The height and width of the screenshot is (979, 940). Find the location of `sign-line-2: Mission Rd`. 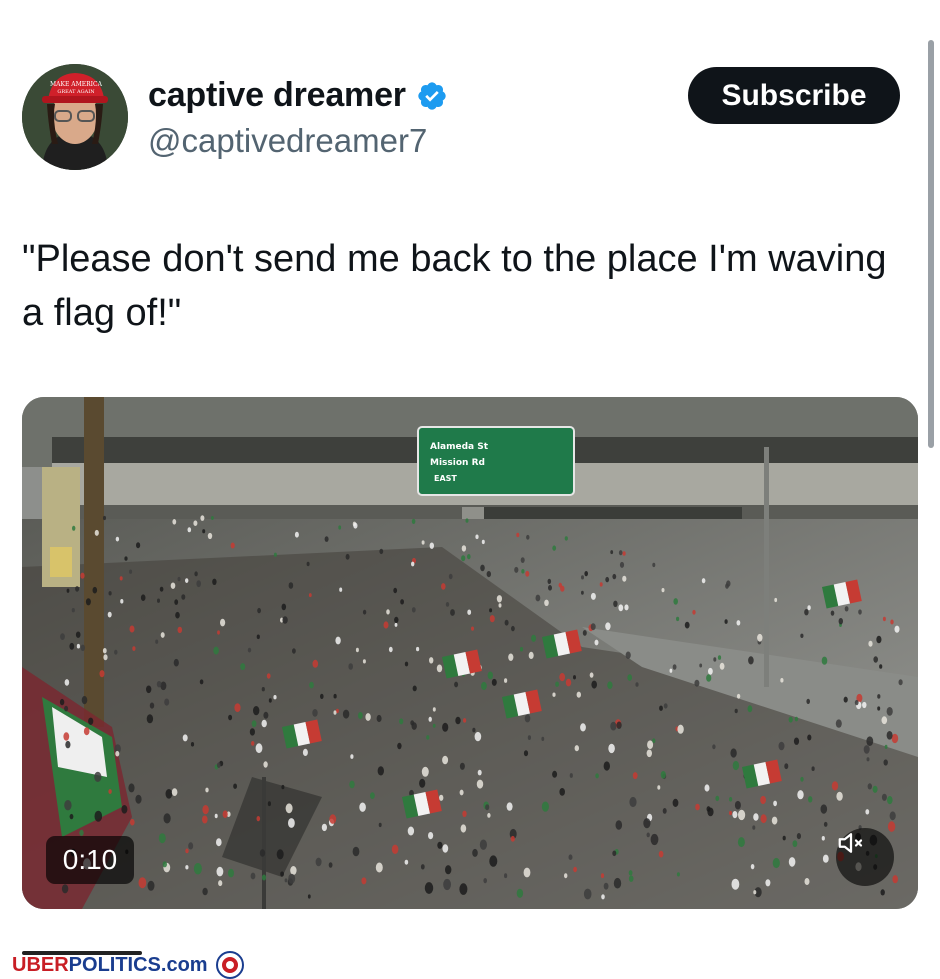

sign-line-2: Mission Rd is located at coordinates (457, 463).